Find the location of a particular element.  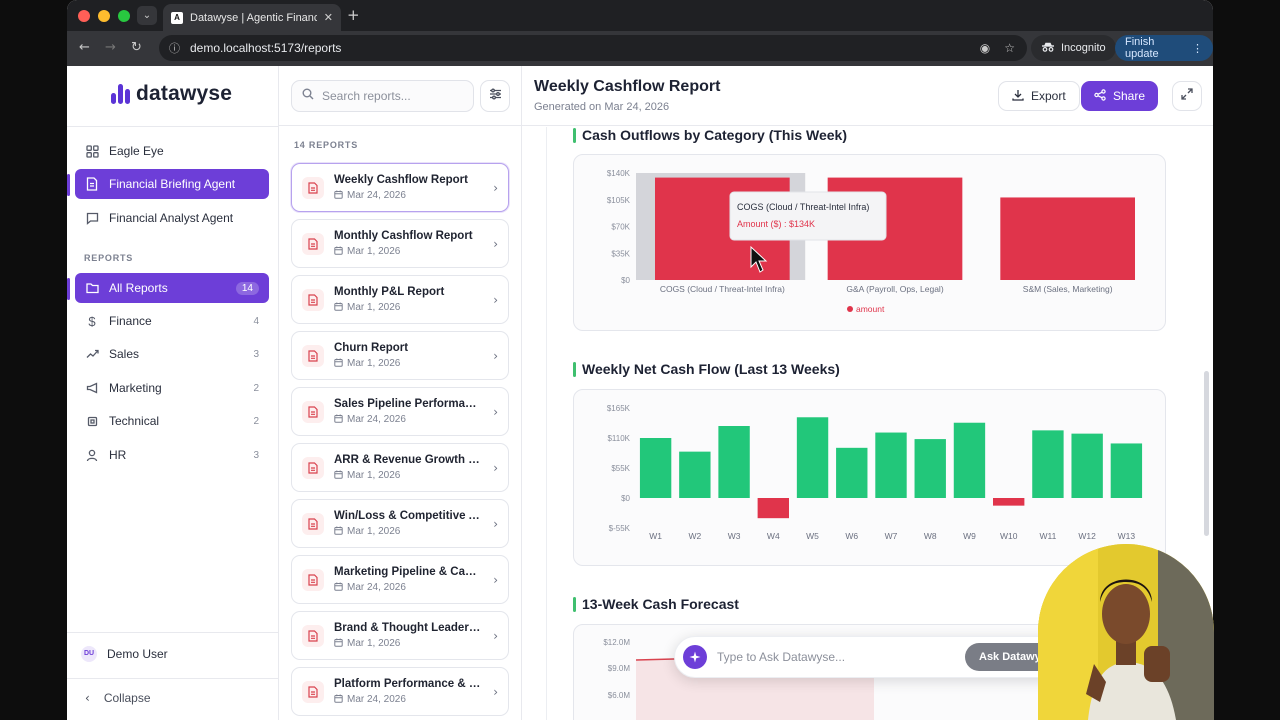

sidebar-item-finance: $ Finance 4 is located at coordinates (172, 321).